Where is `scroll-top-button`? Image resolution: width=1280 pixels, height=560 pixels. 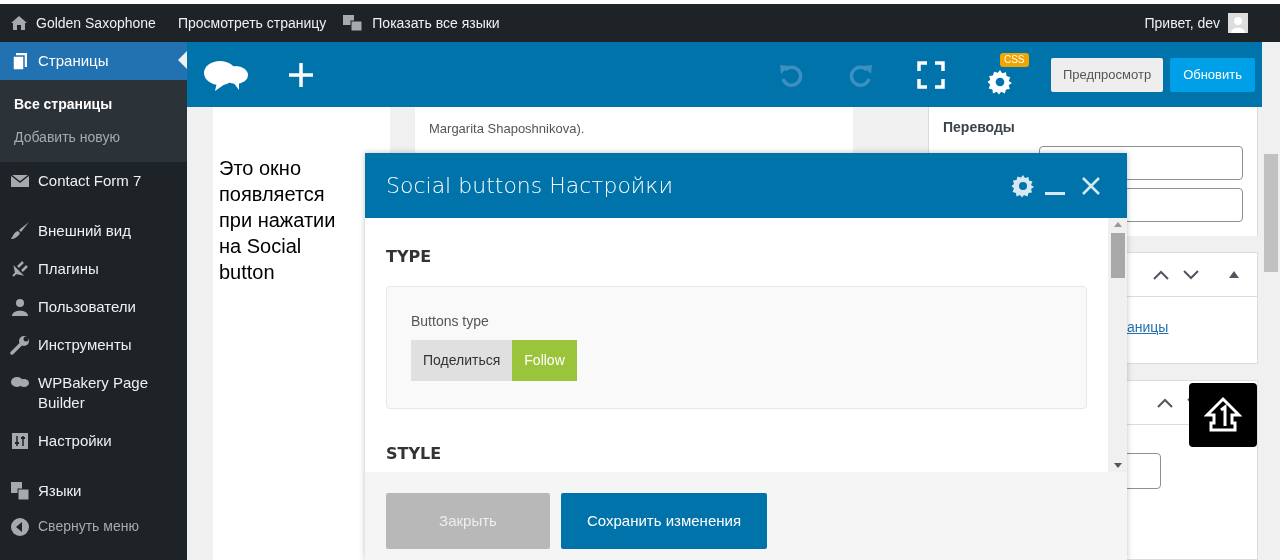 scroll-top-button is located at coordinates (1223, 415).